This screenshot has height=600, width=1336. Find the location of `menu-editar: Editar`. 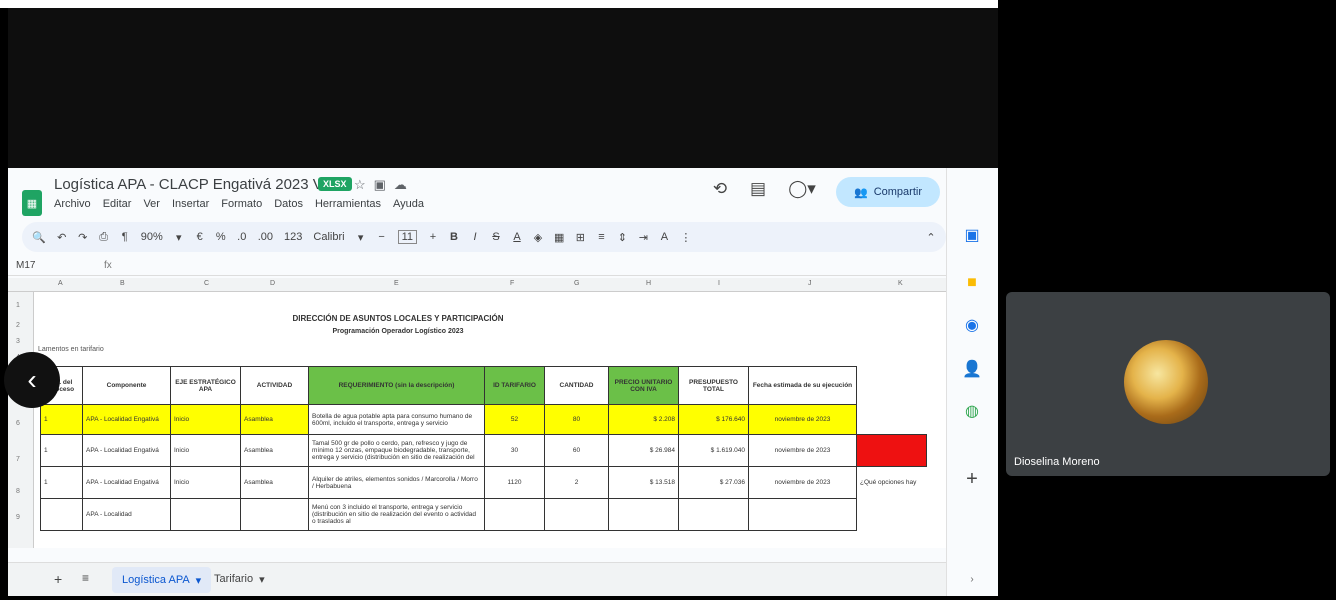

menu-editar: Editar is located at coordinates (117, 204).